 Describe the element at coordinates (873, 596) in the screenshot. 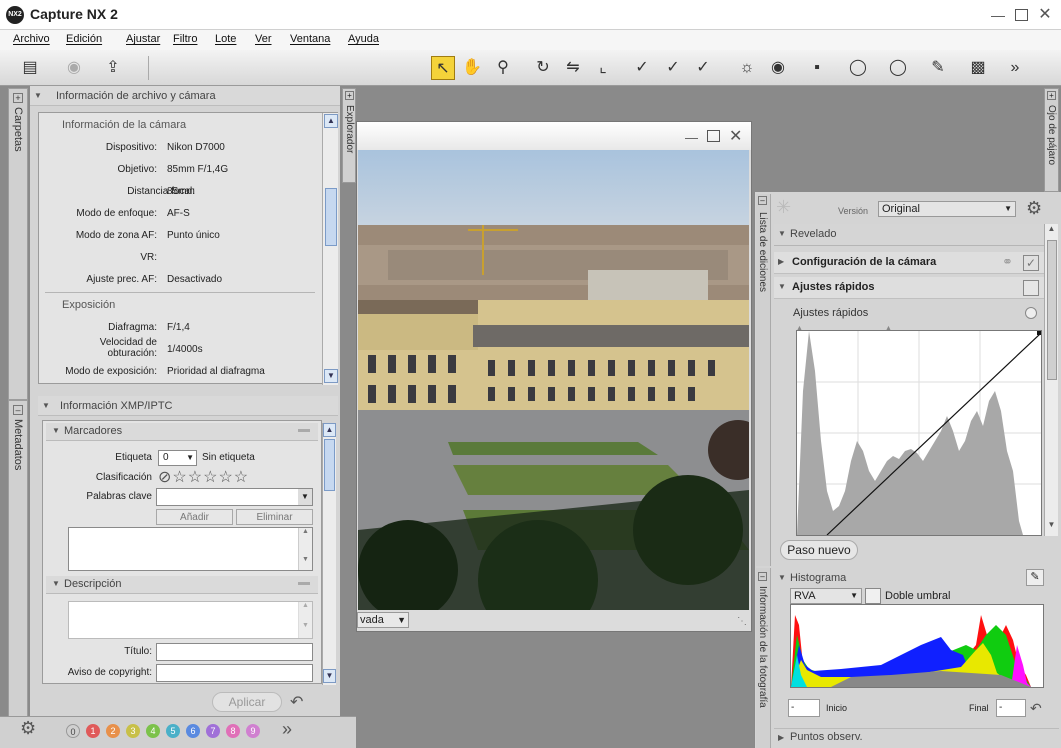

I see `double-threshold-checkbox` at that location.